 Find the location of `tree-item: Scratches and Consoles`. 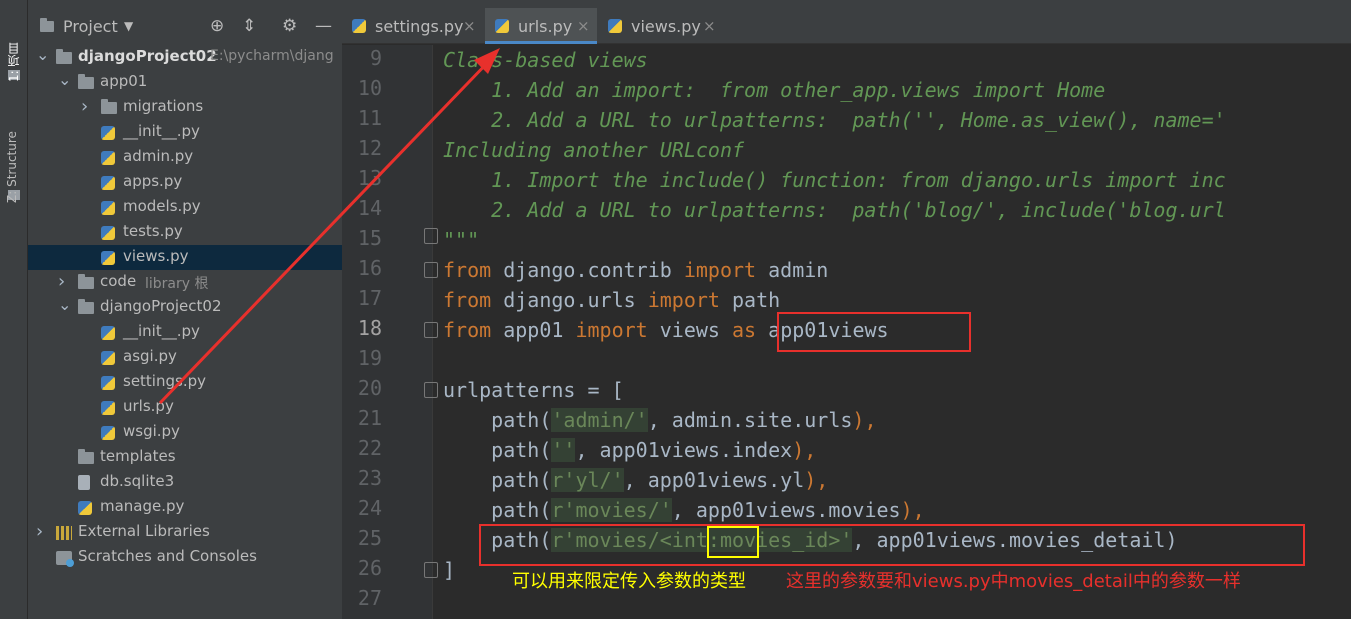

tree-item: Scratches and Consoles is located at coordinates (185, 557).